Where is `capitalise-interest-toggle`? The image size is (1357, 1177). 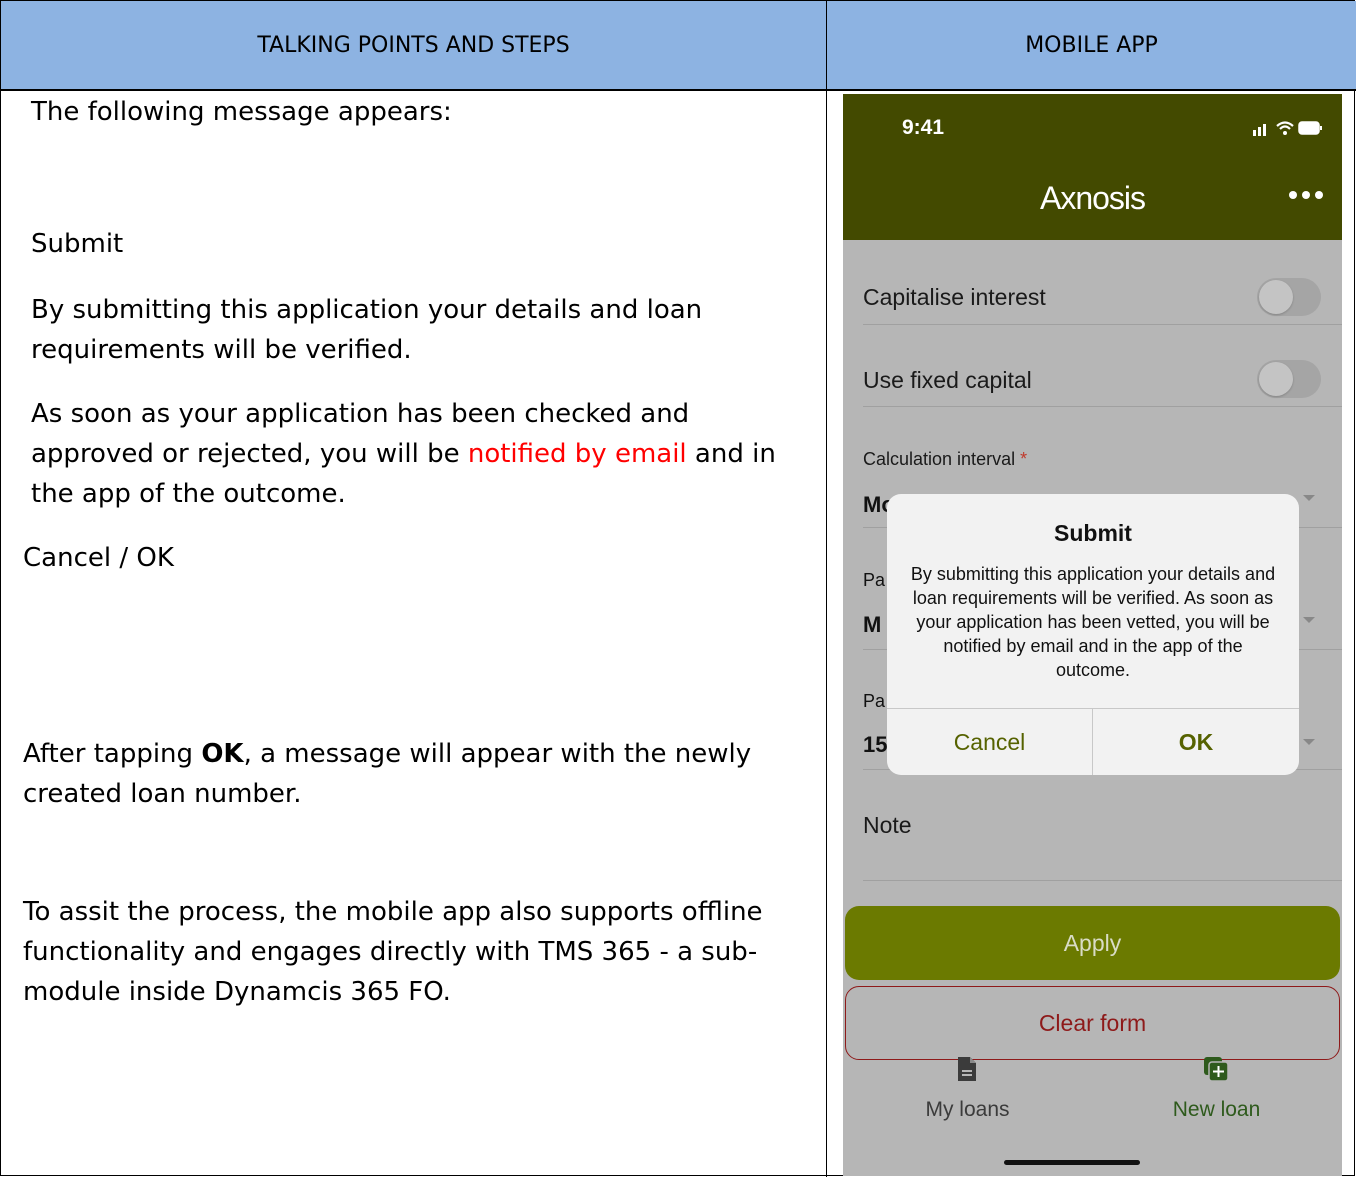 capitalise-interest-toggle is located at coordinates (1289, 297).